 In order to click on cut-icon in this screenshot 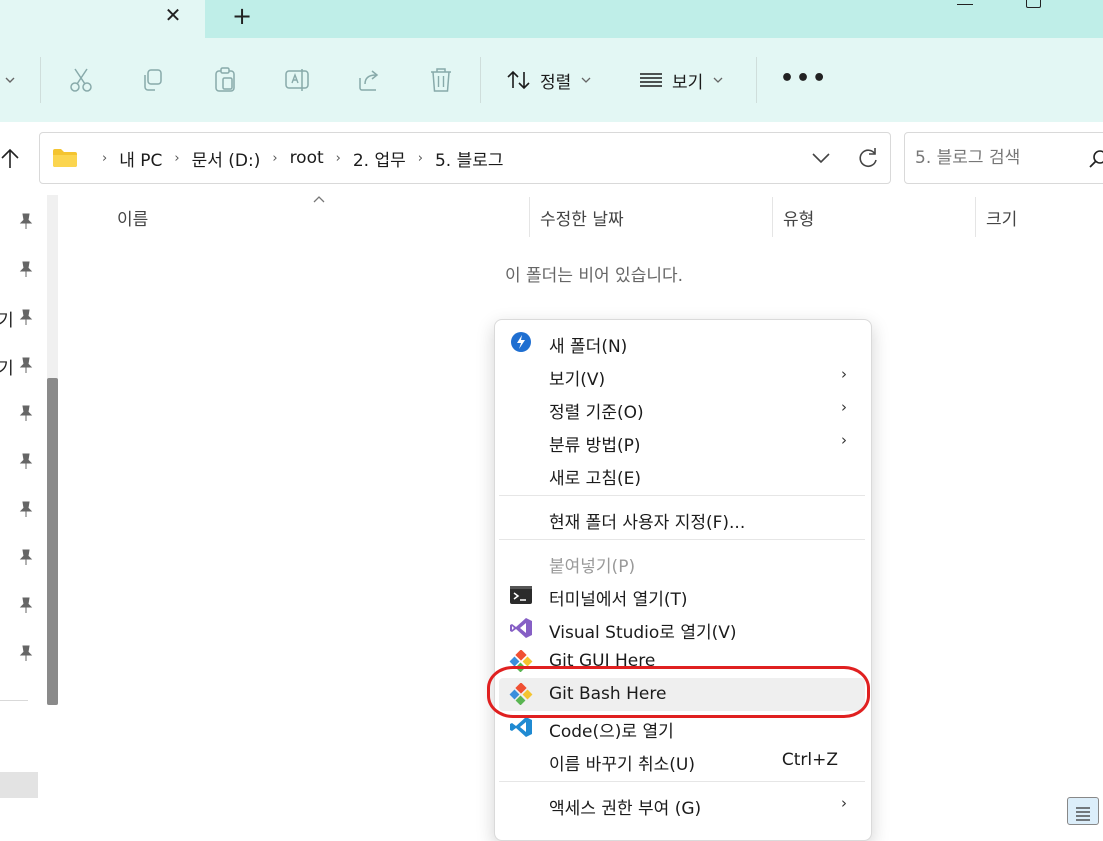, I will do `click(81, 80)`.